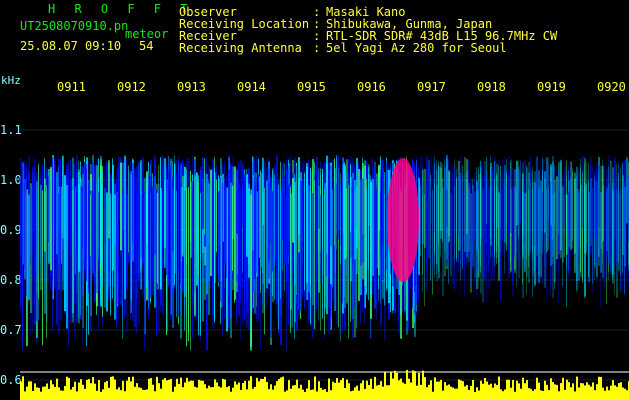 This screenshot has height=400, width=629. Describe the element at coordinates (146, 46) in the screenshot. I see `meteor-count: 54` at that location.